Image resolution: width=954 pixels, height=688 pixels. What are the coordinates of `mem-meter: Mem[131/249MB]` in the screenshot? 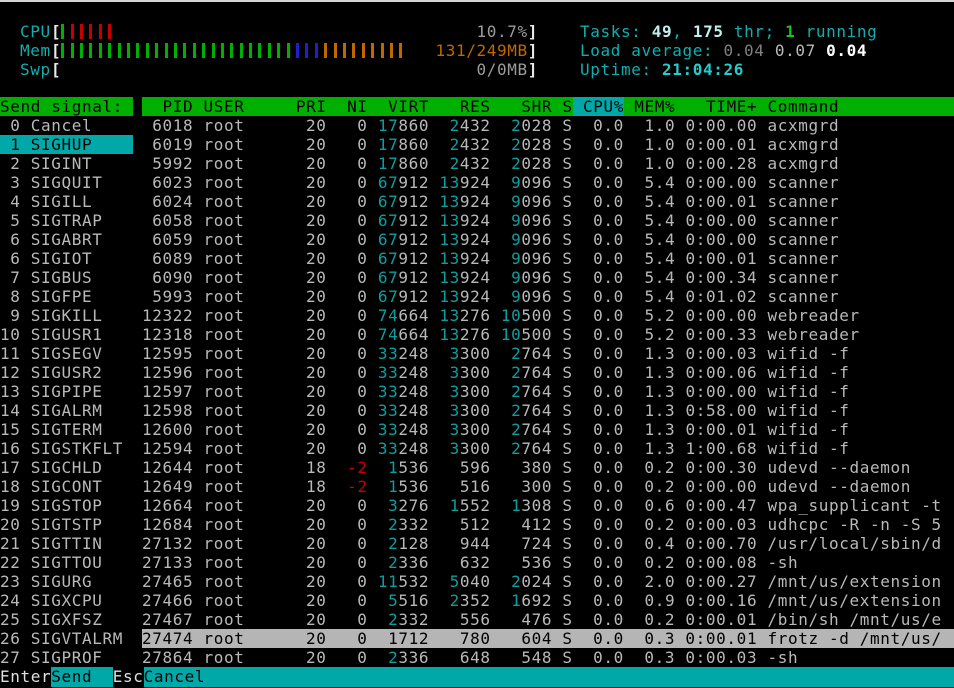 It's located at (279, 50).